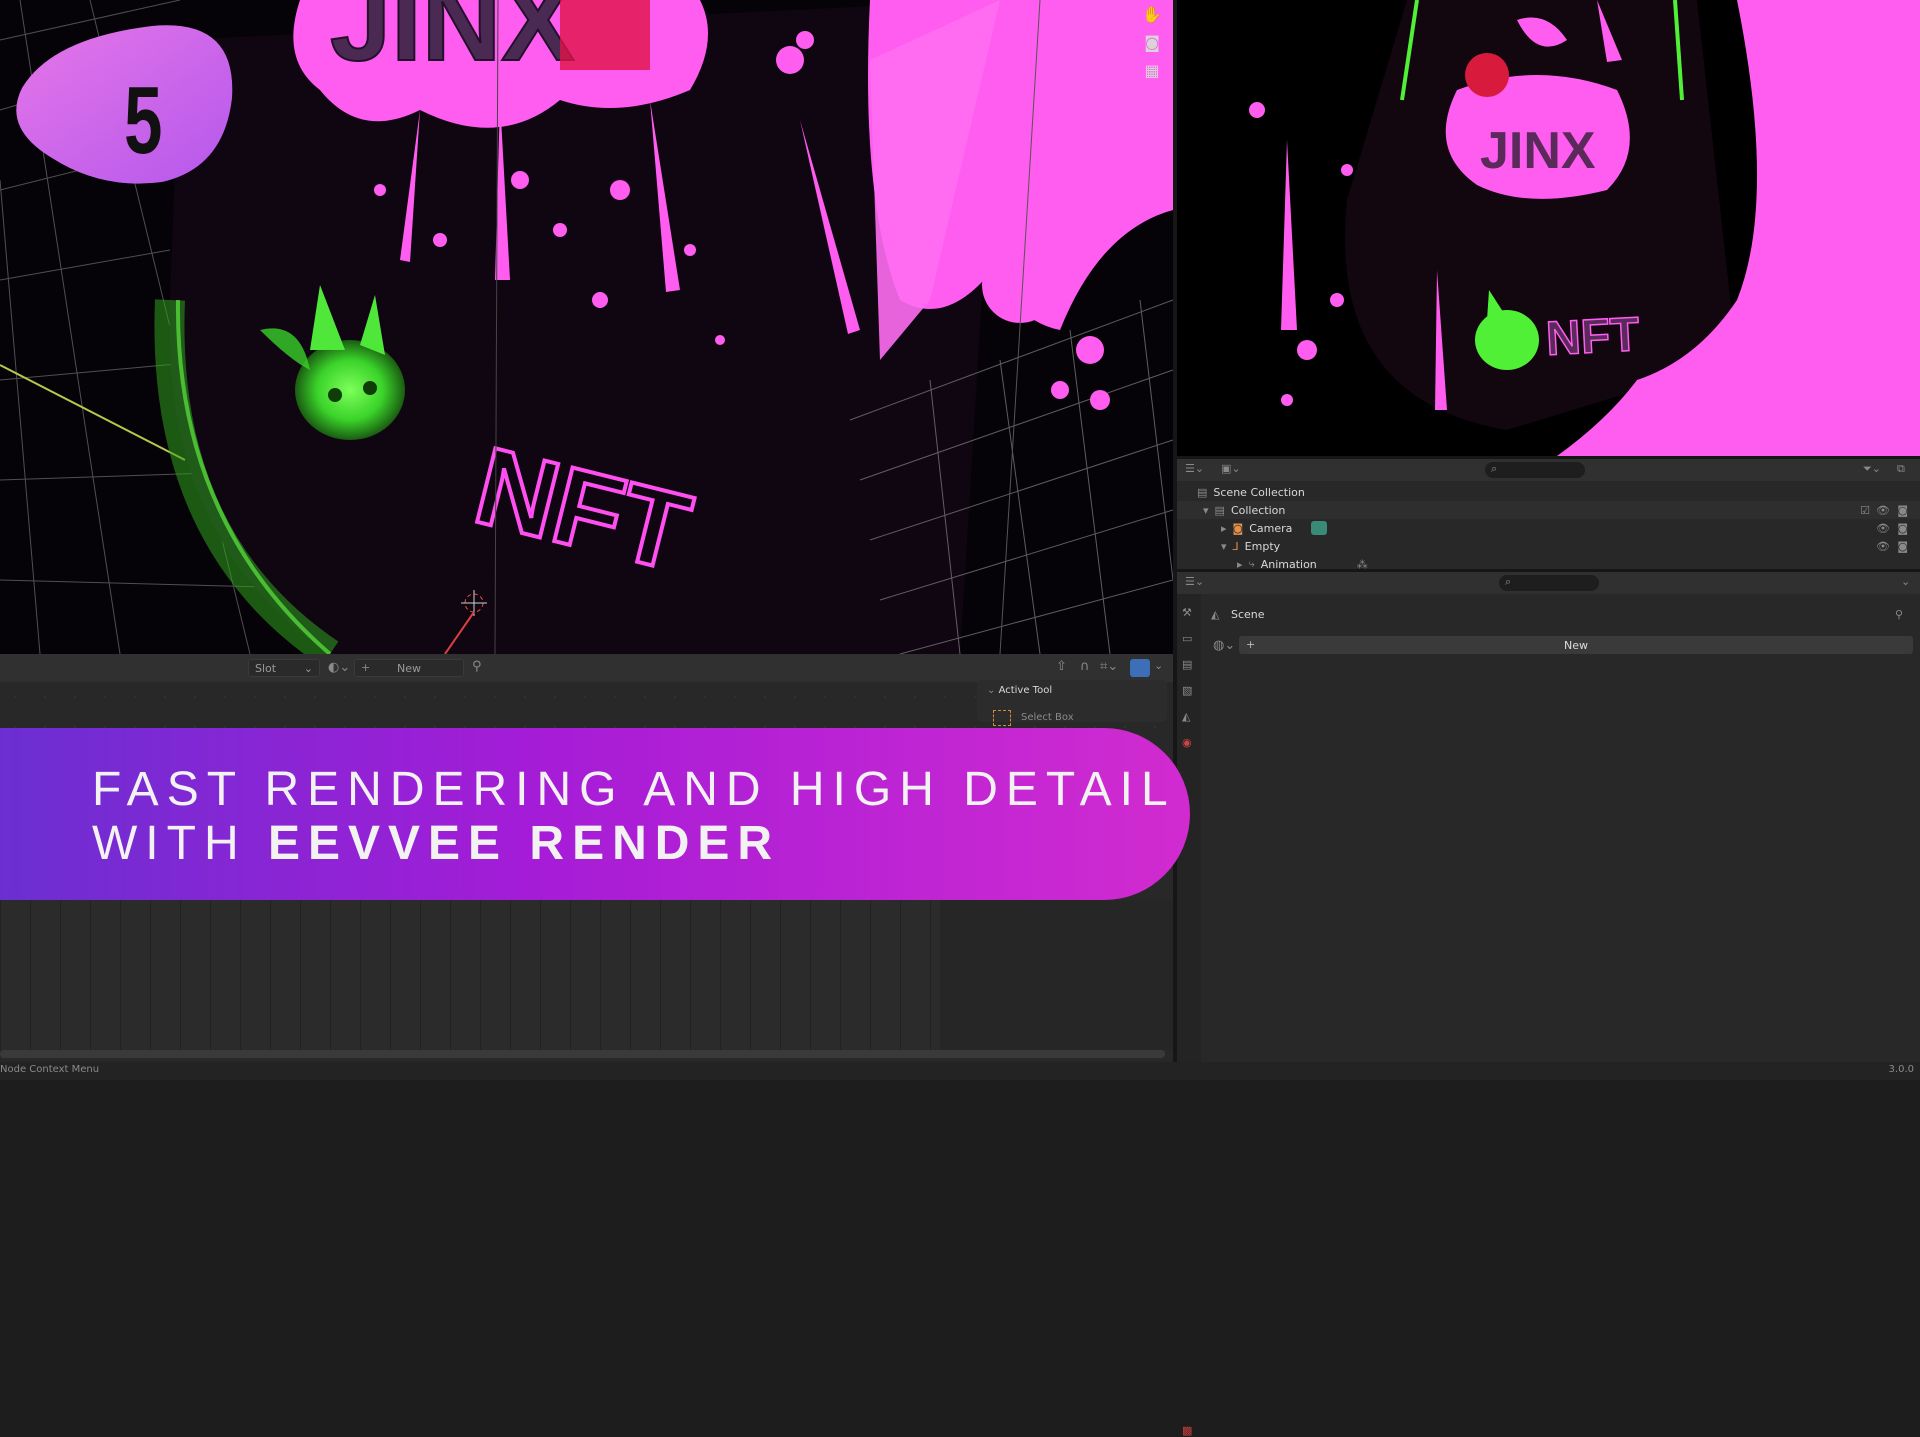  I want to click on outliner-row-label: Empty, so click(1262, 546).